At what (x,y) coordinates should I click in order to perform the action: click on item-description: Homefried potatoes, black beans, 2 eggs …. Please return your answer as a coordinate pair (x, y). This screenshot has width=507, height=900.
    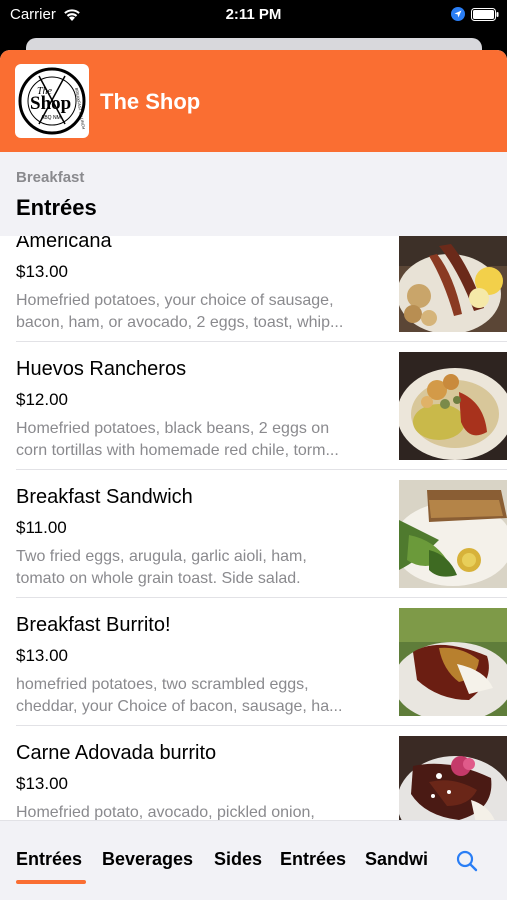
    Looking at the image, I should click on (177, 439).